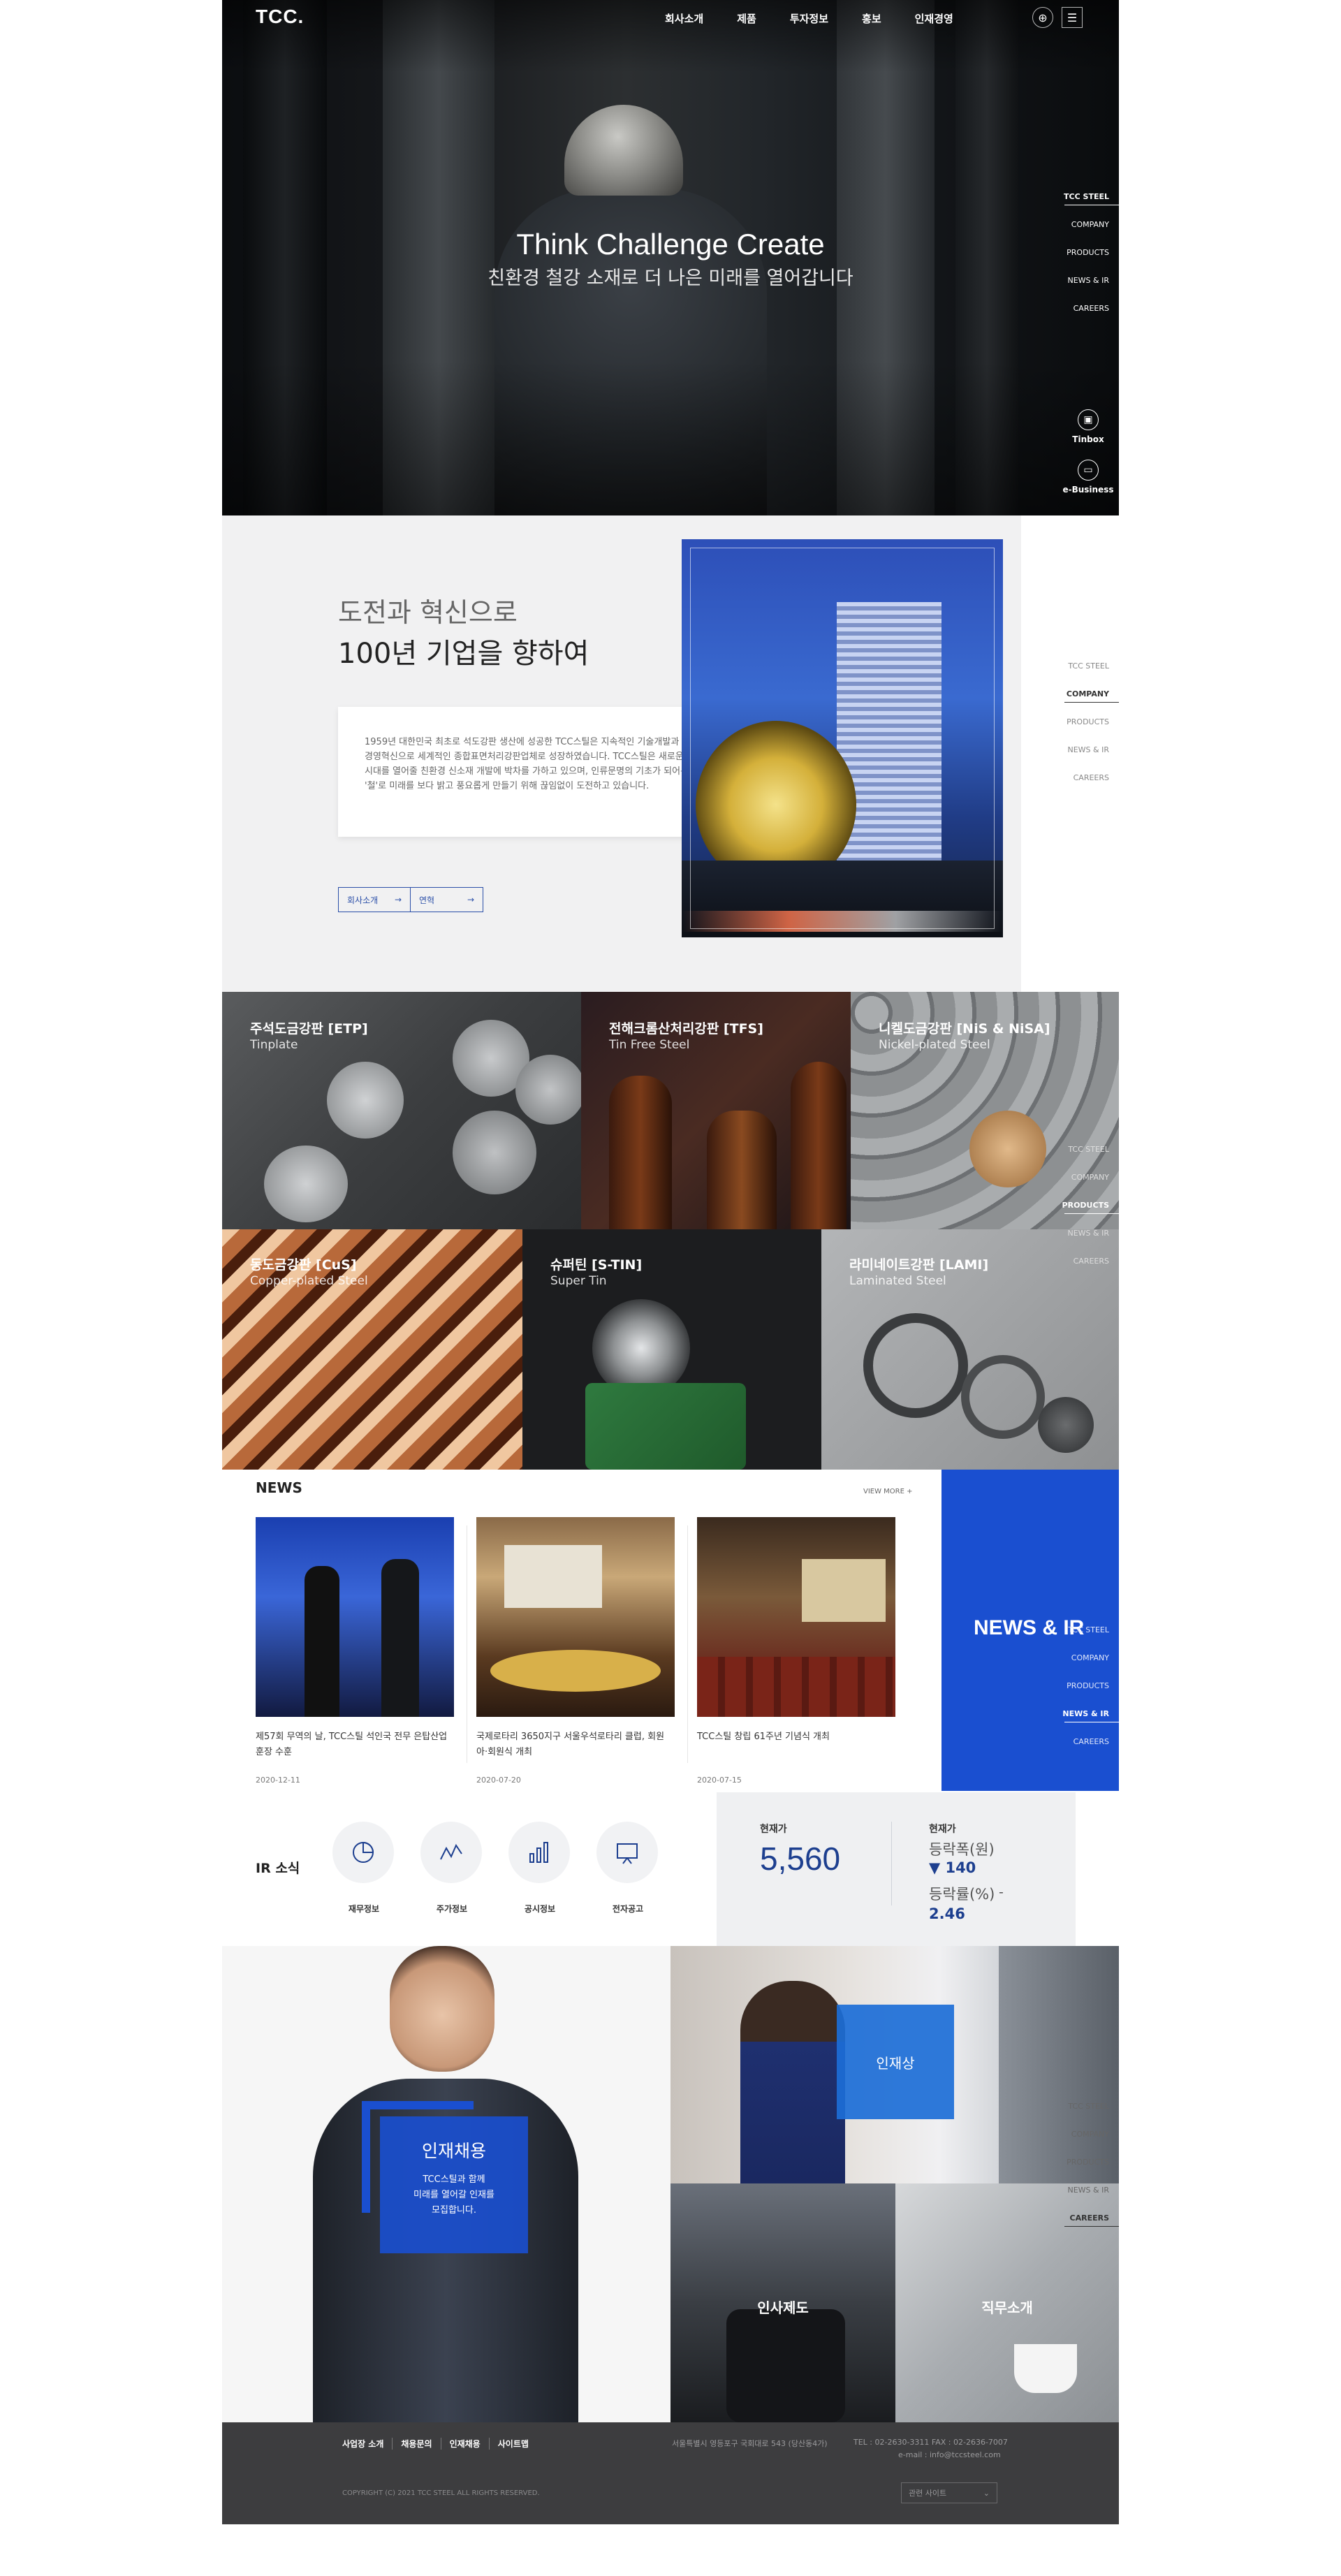  What do you see at coordinates (783, 2302) in the screenshot?
I see `hr-system-tile: 인사제도` at bounding box center [783, 2302].